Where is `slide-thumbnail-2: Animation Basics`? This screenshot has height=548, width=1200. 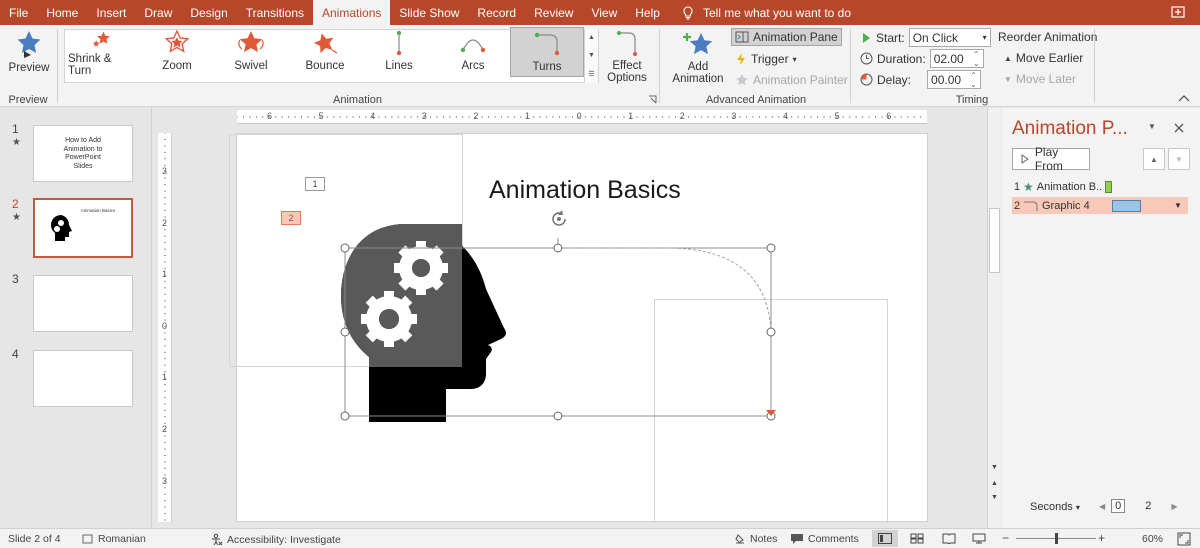 slide-thumbnail-2: Animation Basics is located at coordinates (83, 228).